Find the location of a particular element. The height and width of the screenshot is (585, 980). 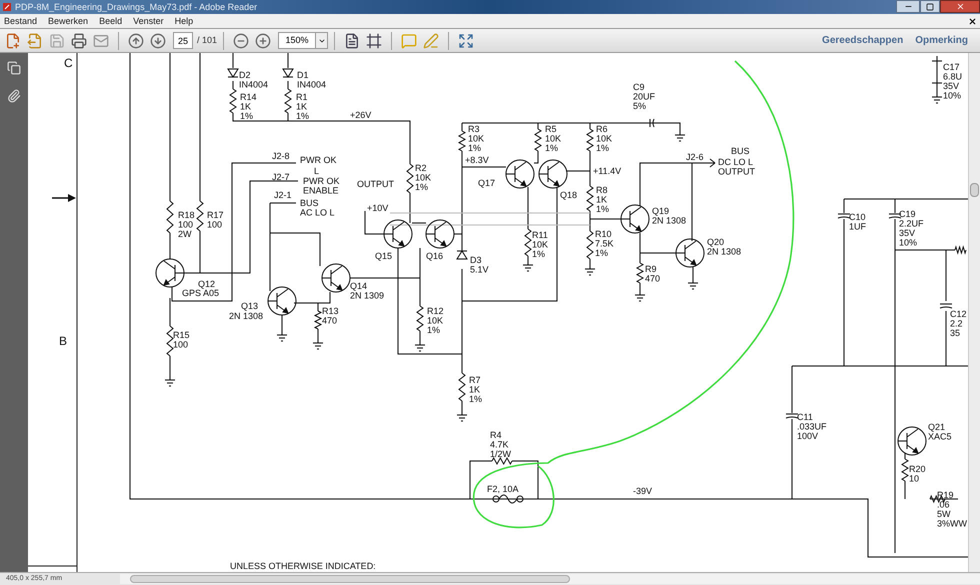

component-label: L is located at coordinates (317, 171).